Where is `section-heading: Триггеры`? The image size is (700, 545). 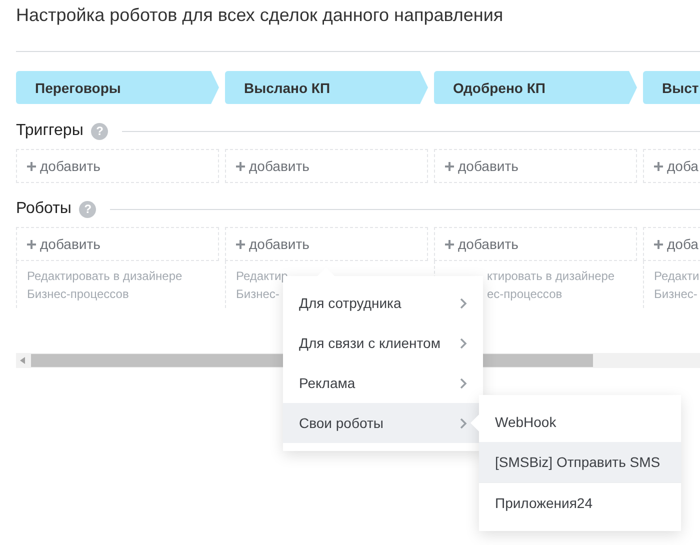
section-heading: Триггеры is located at coordinates (50, 131).